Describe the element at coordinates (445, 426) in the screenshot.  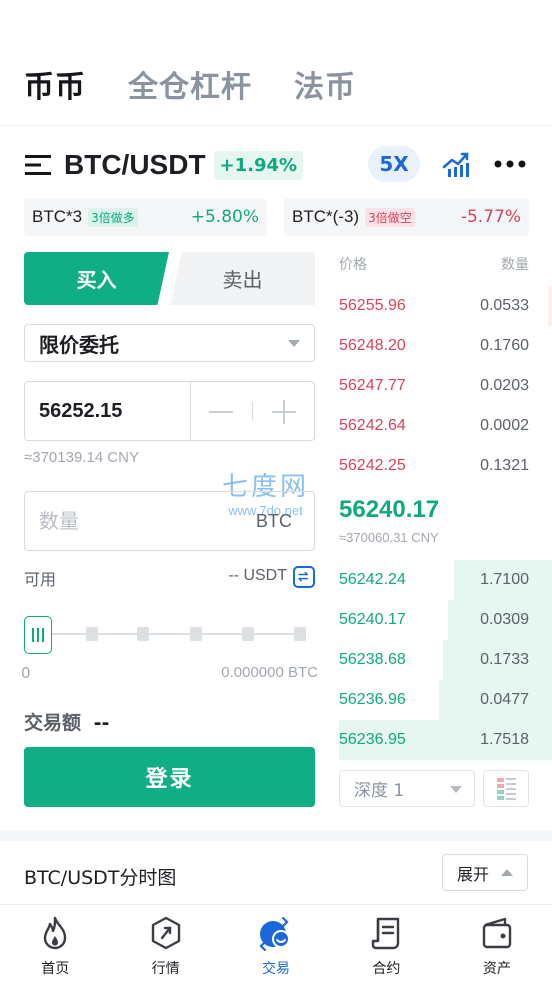
I see `ask-row: 56242.64 0.0002` at that location.